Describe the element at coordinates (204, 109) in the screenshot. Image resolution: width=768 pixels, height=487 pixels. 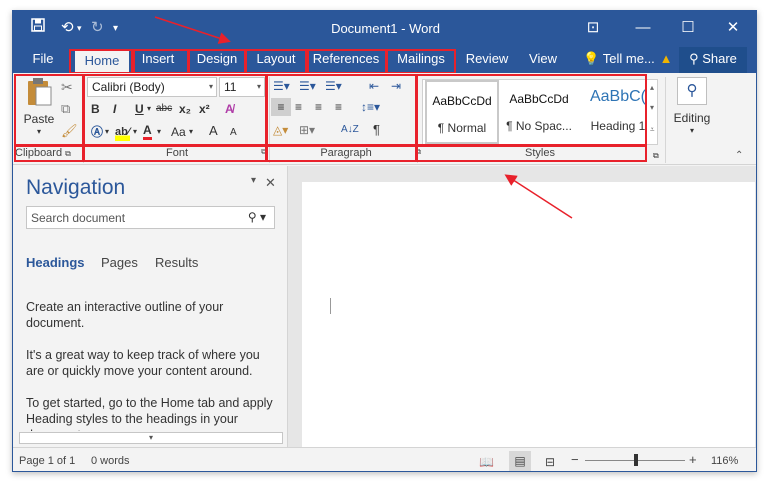
I see `superscript-button: x²` at that location.